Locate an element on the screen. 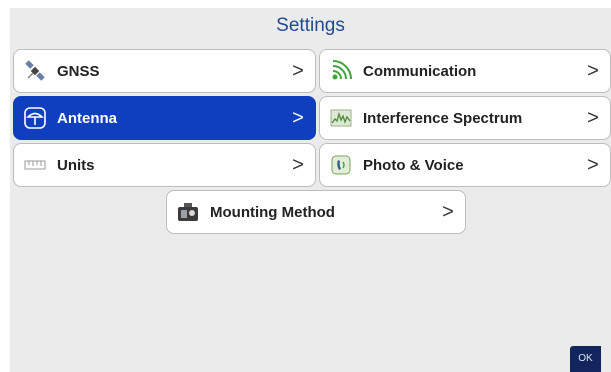 This screenshot has height=372, width=611. menu-item-photo-voice: Photo & Voice > is located at coordinates (465, 165).